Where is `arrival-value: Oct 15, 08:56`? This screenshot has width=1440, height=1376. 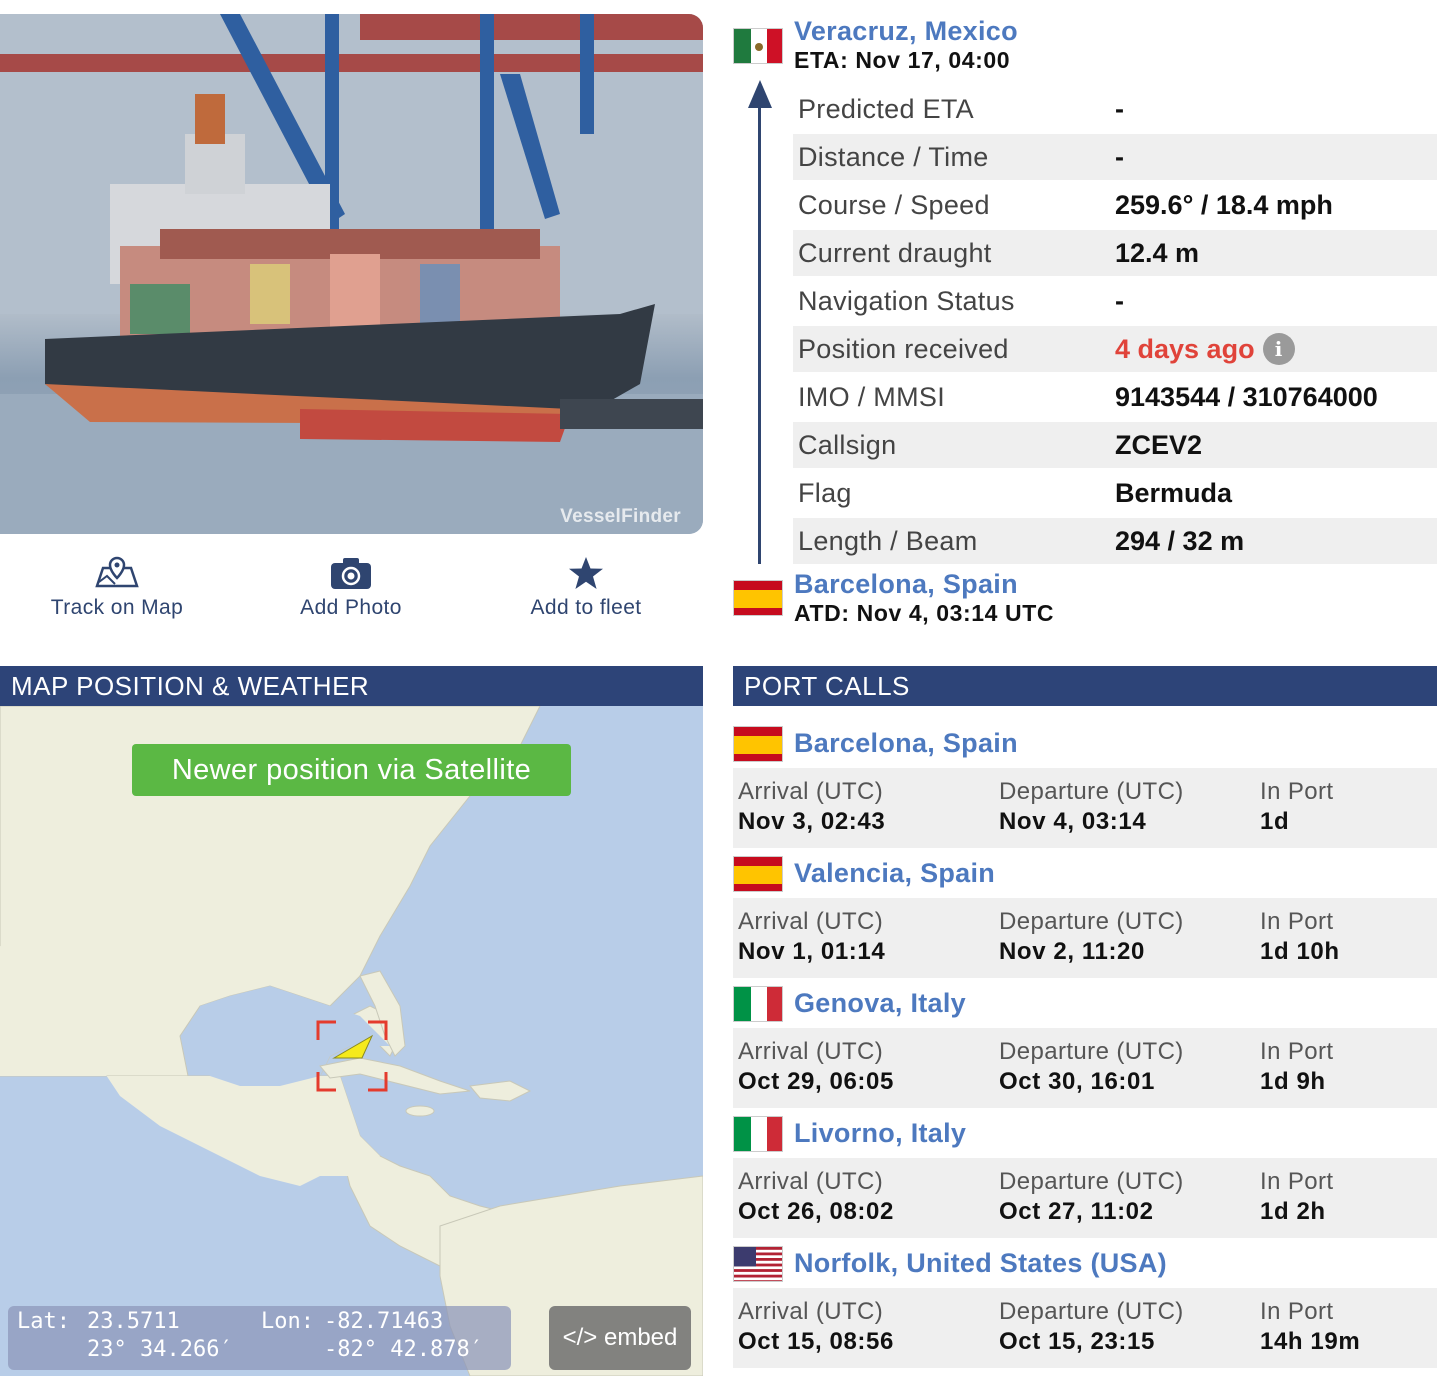
arrival-value: Oct 15, 08:56 is located at coordinates (816, 1341).